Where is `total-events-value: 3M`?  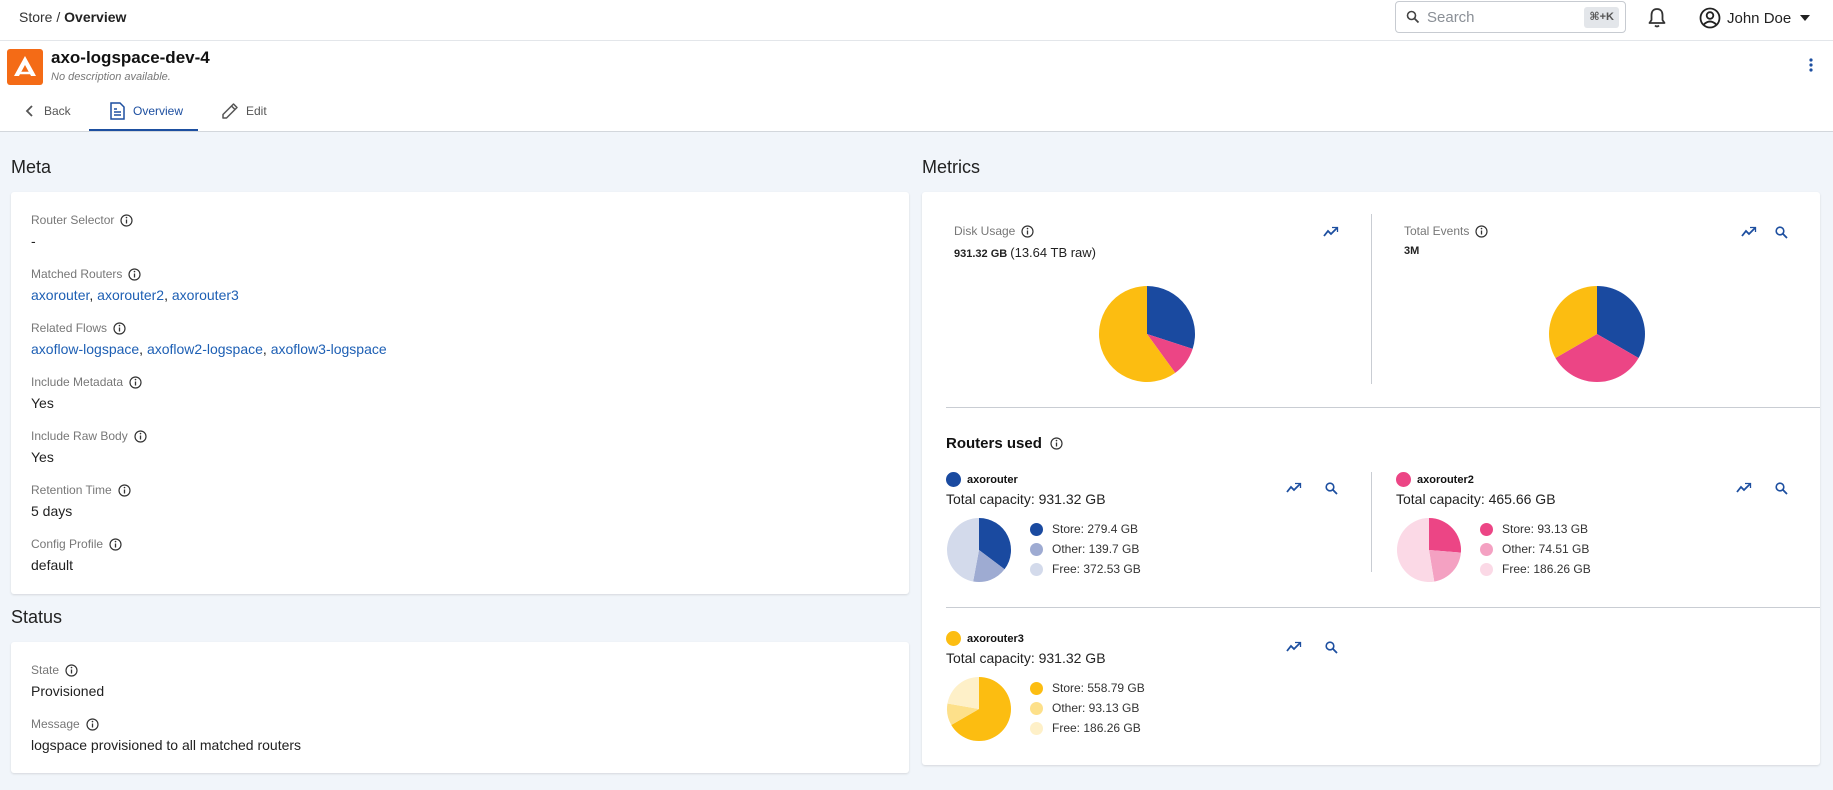
total-events-value: 3M is located at coordinates (1412, 251).